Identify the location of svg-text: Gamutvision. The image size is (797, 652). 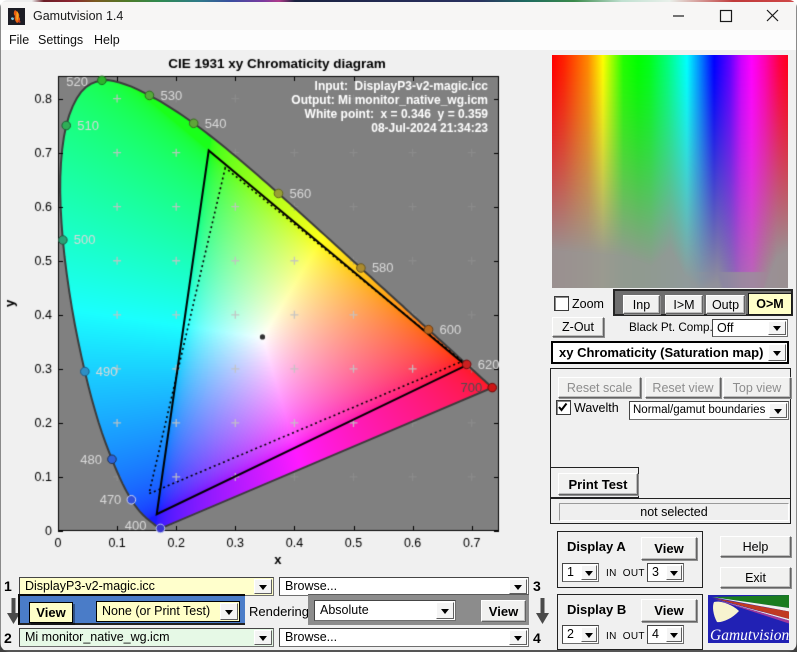
(749, 635).